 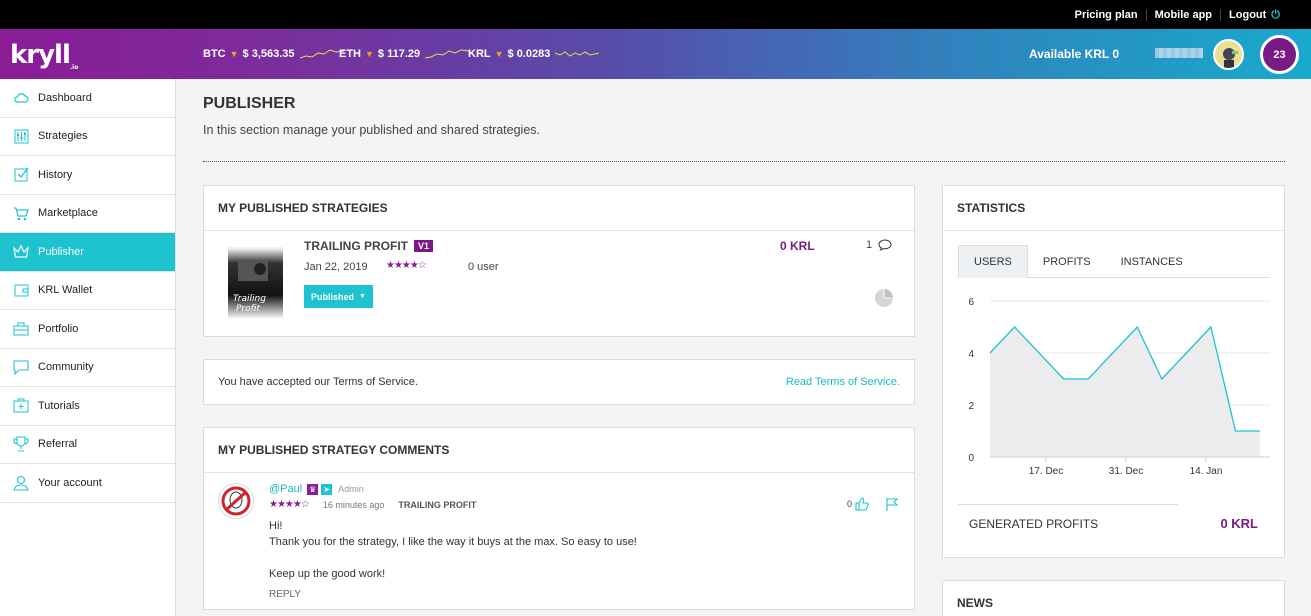 I want to click on sidebar-item-label: Tutorials, so click(x=59, y=405).